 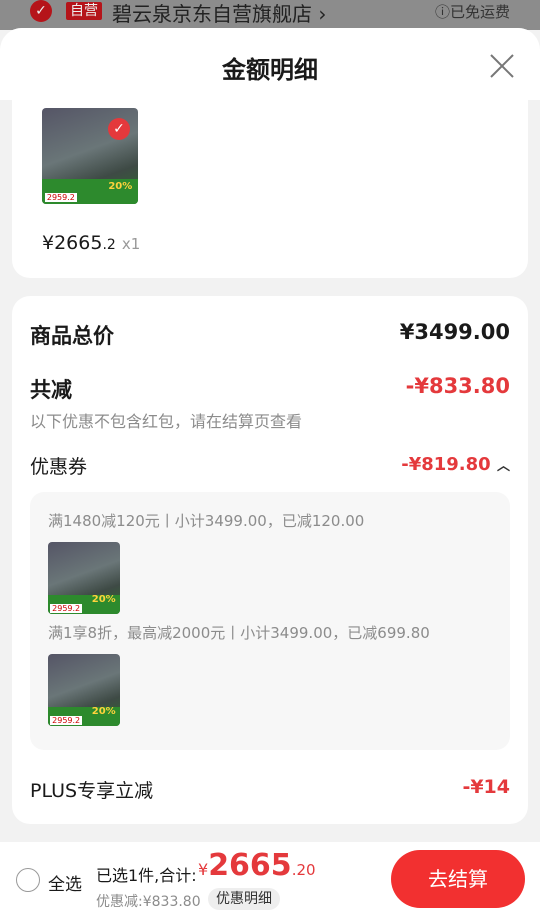 I want to click on discount-amount: 优惠减:¥833.80, so click(x=148, y=902).